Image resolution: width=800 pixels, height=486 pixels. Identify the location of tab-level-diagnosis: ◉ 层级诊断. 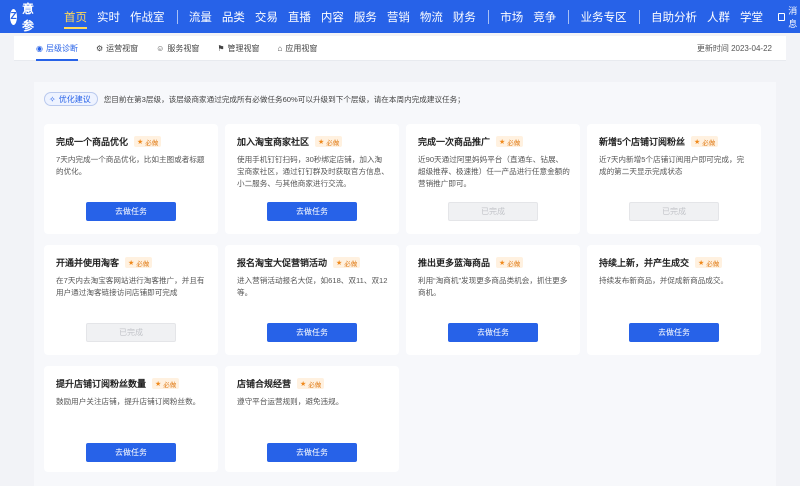
(57, 48).